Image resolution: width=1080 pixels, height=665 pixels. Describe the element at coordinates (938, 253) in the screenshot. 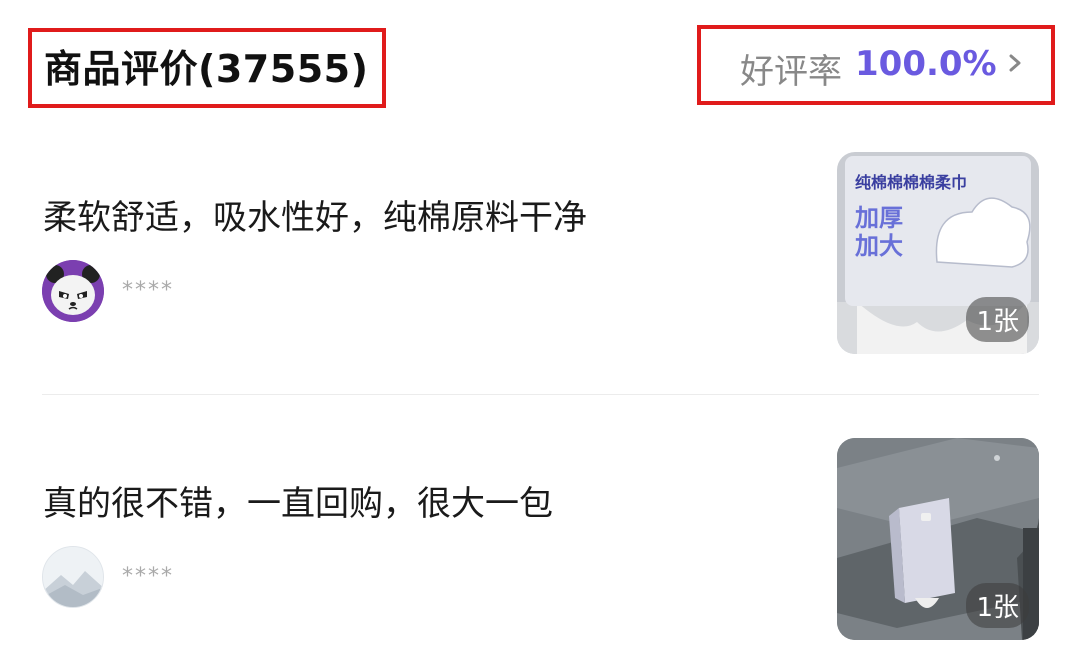

I see `review-photo: 纯棉棉棉棉柔巾 加厚 加大 1张` at that location.